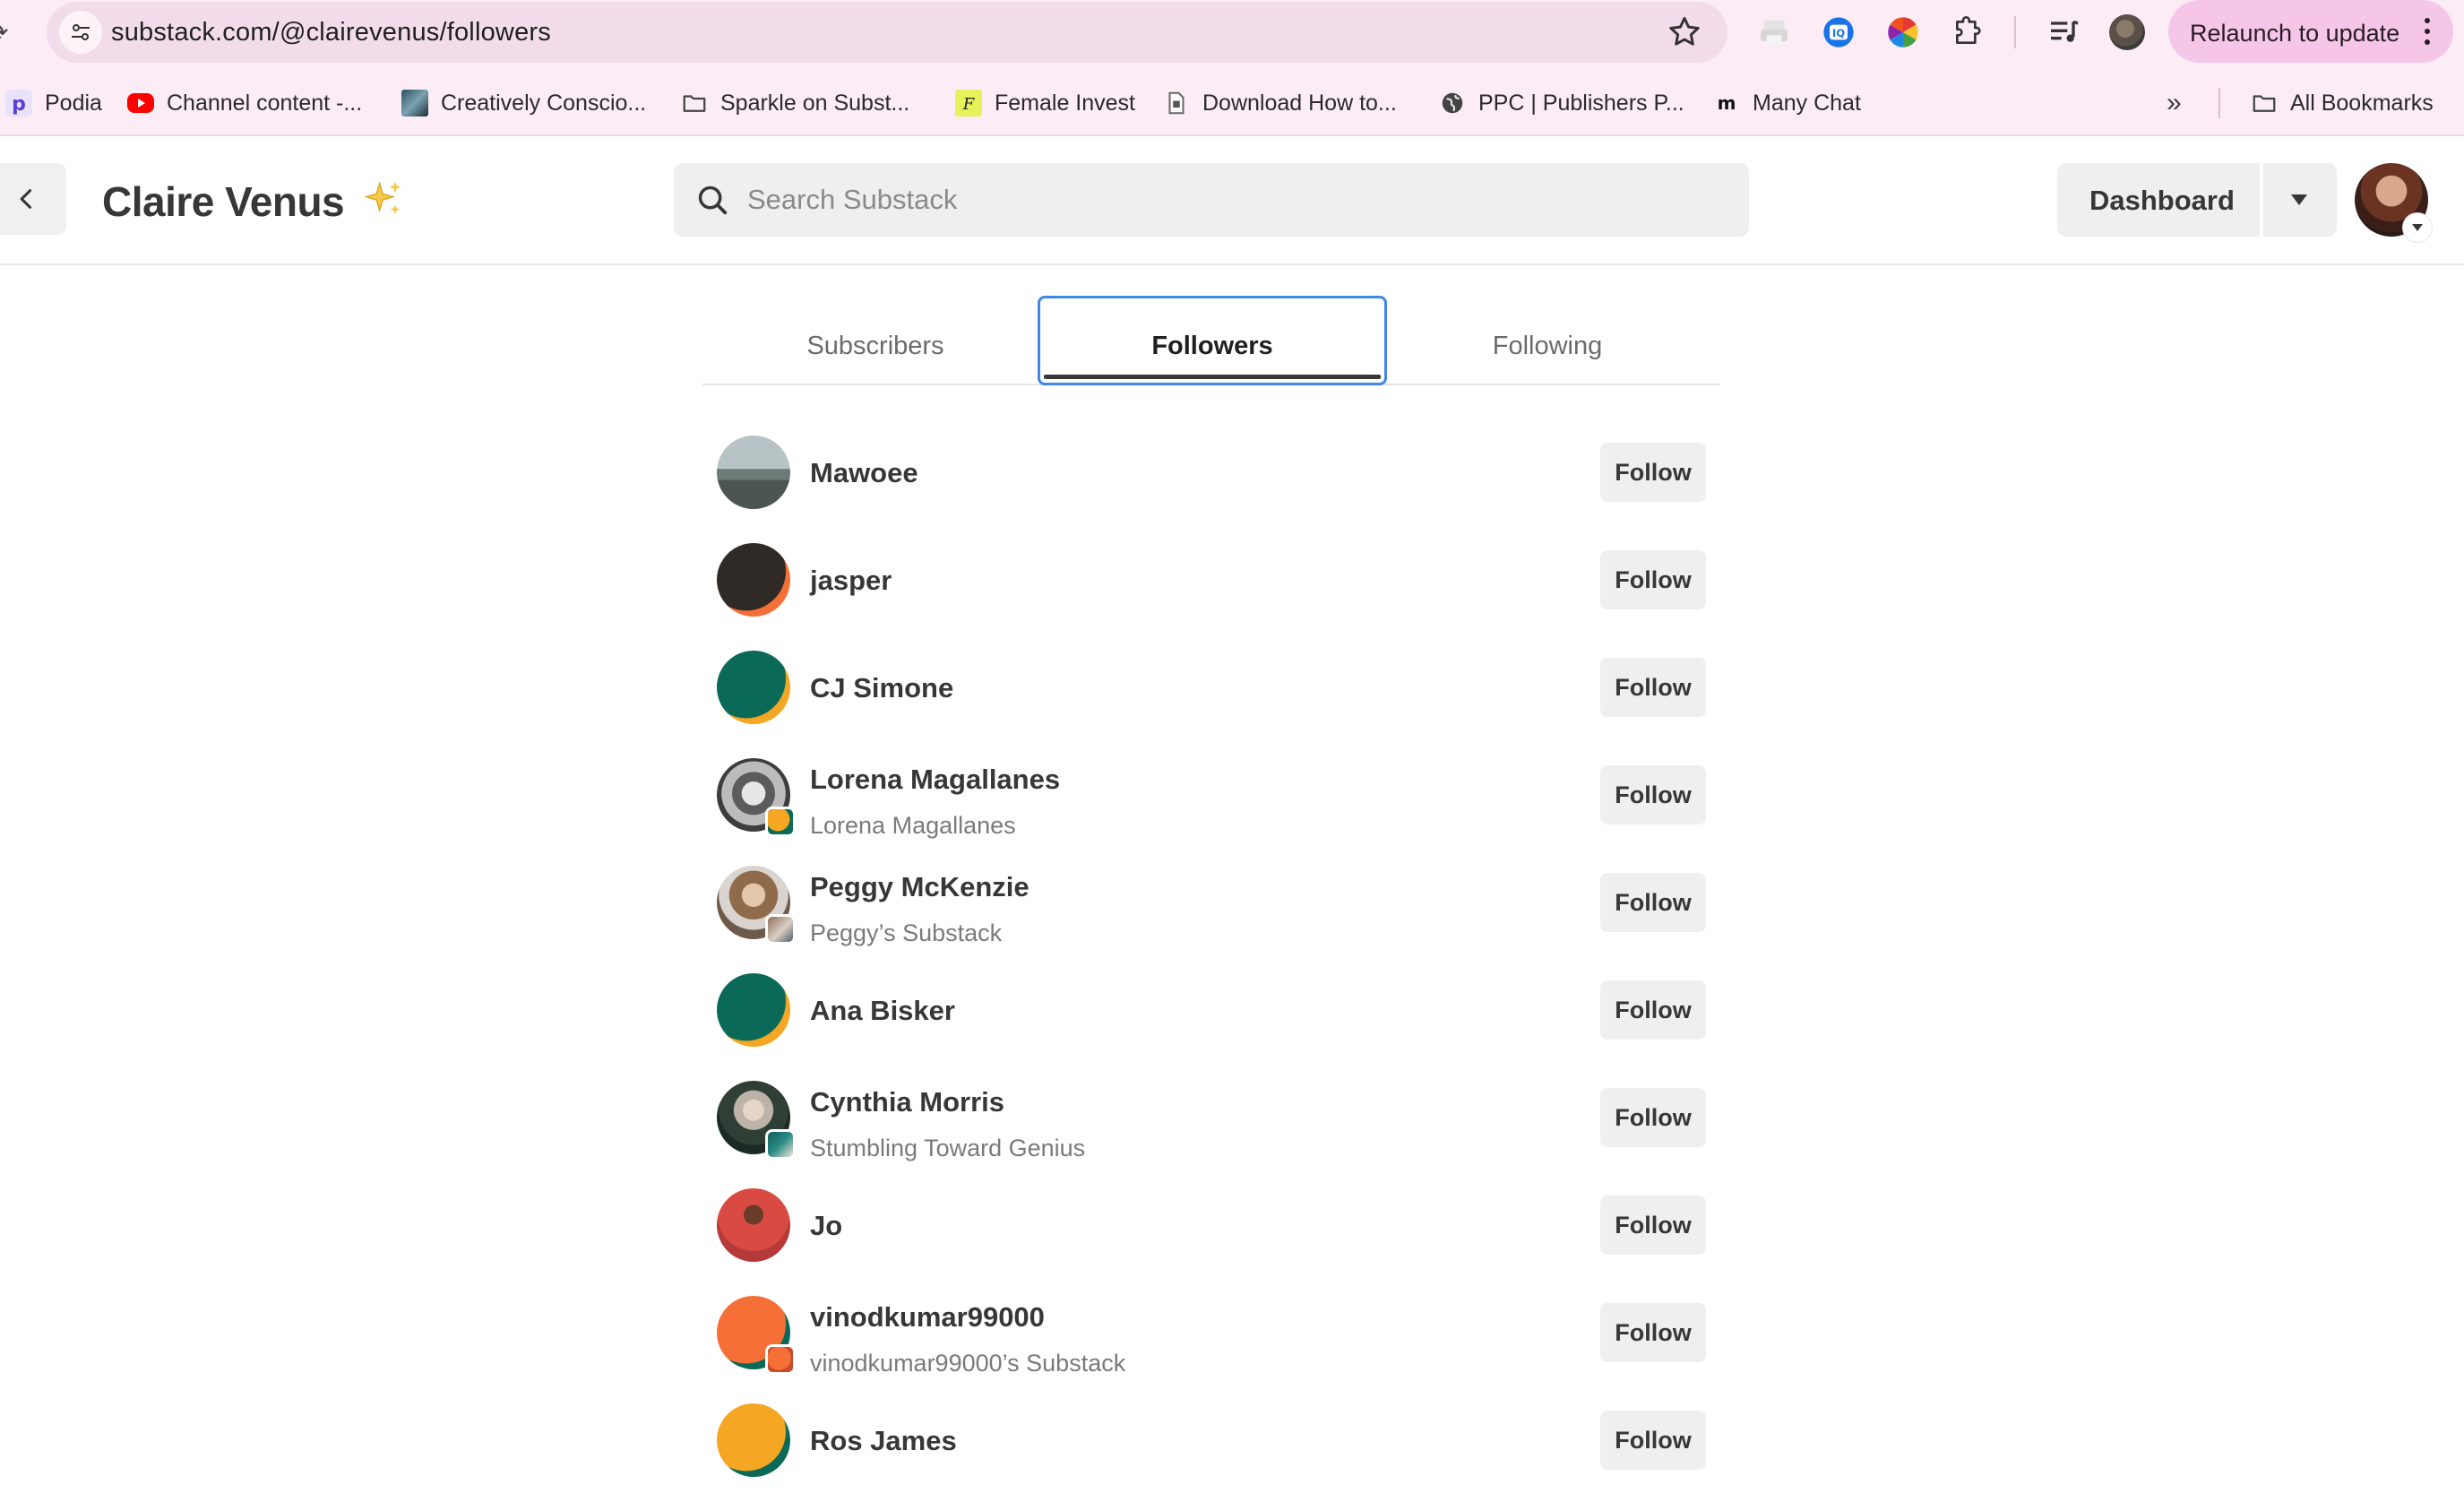  Describe the element at coordinates (1211, 688) in the screenshot. I see `list-item: CJ Simone Follow` at that location.